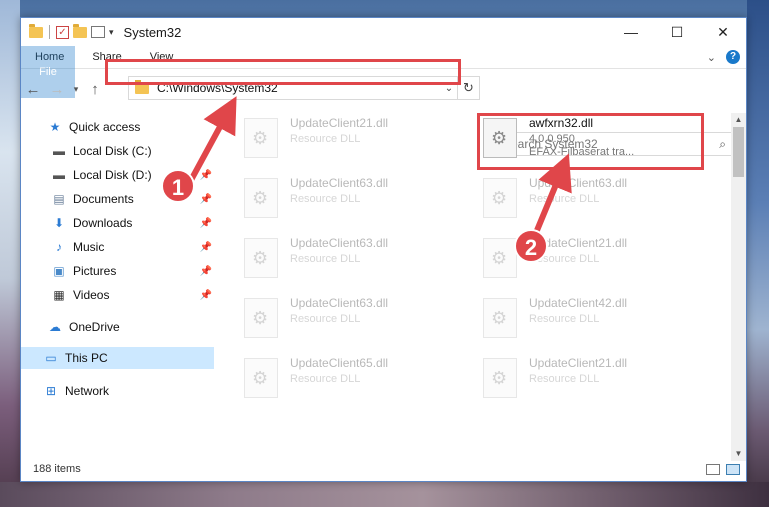  What do you see at coordinates (59, 247) in the screenshot?
I see `music-icon: ♪` at bounding box center [59, 247].